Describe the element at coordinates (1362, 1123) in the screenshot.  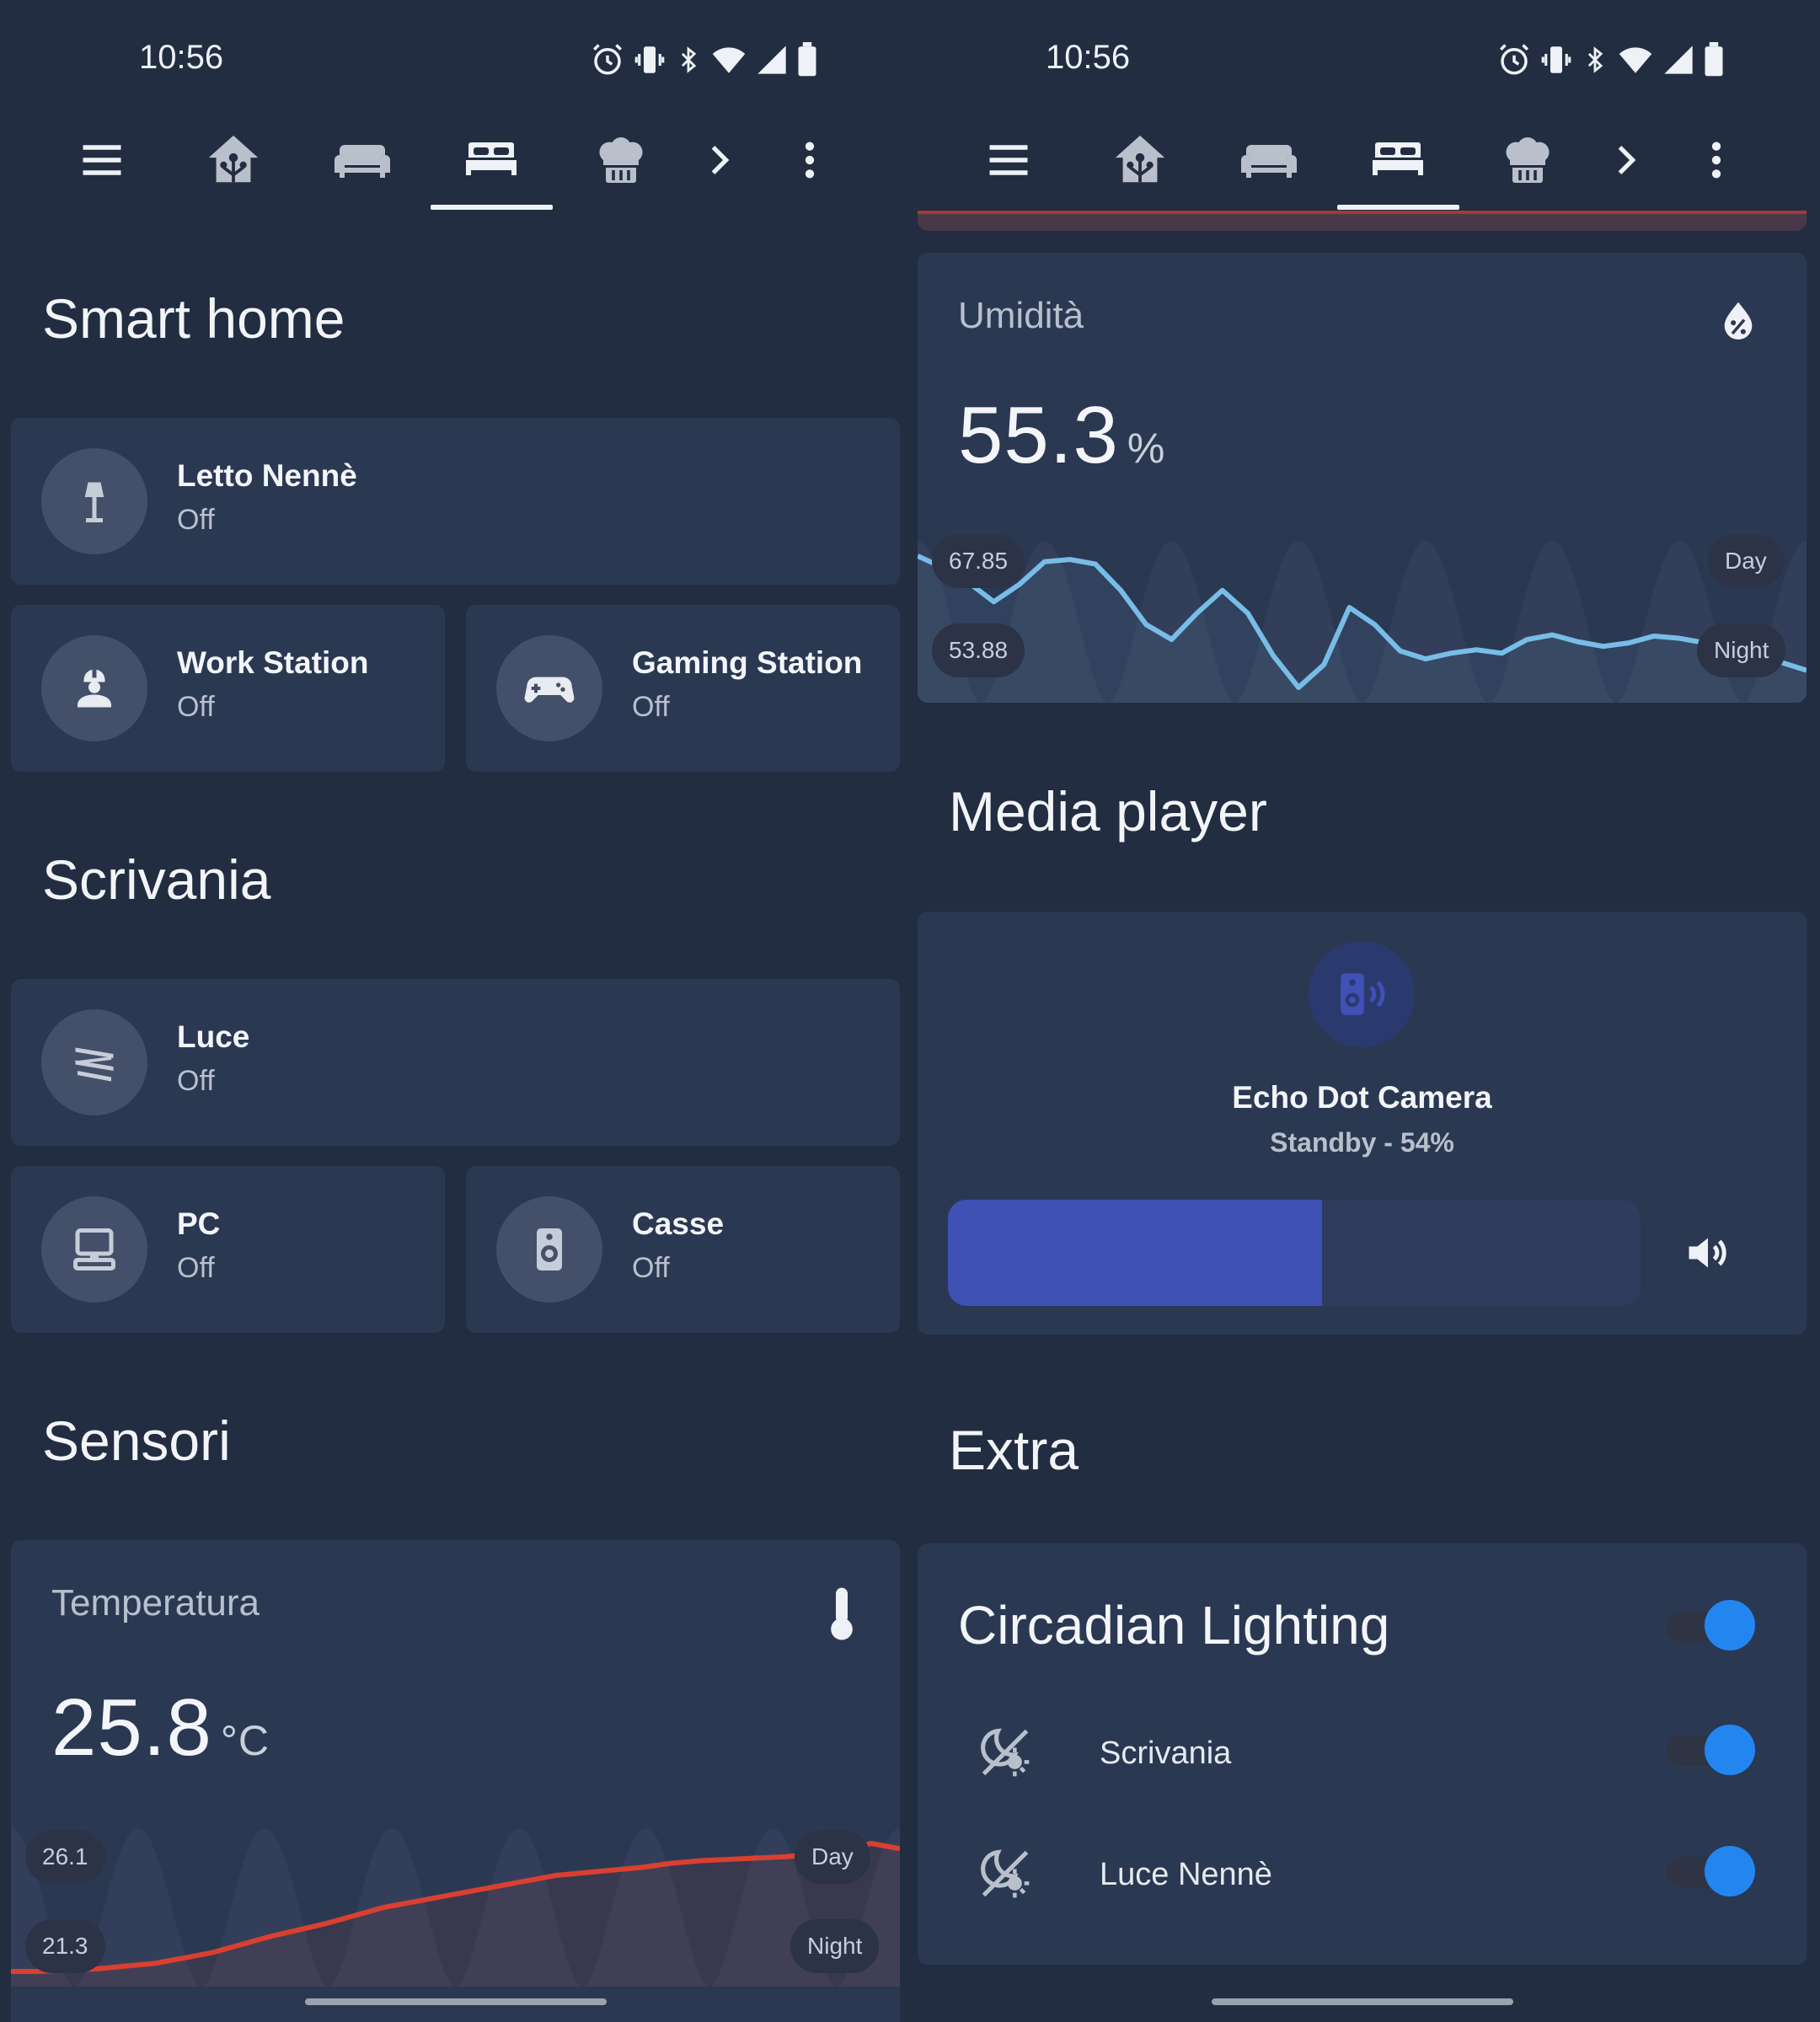
I see `media-player-card: Echo Dot Camera Standby - 54%` at that location.